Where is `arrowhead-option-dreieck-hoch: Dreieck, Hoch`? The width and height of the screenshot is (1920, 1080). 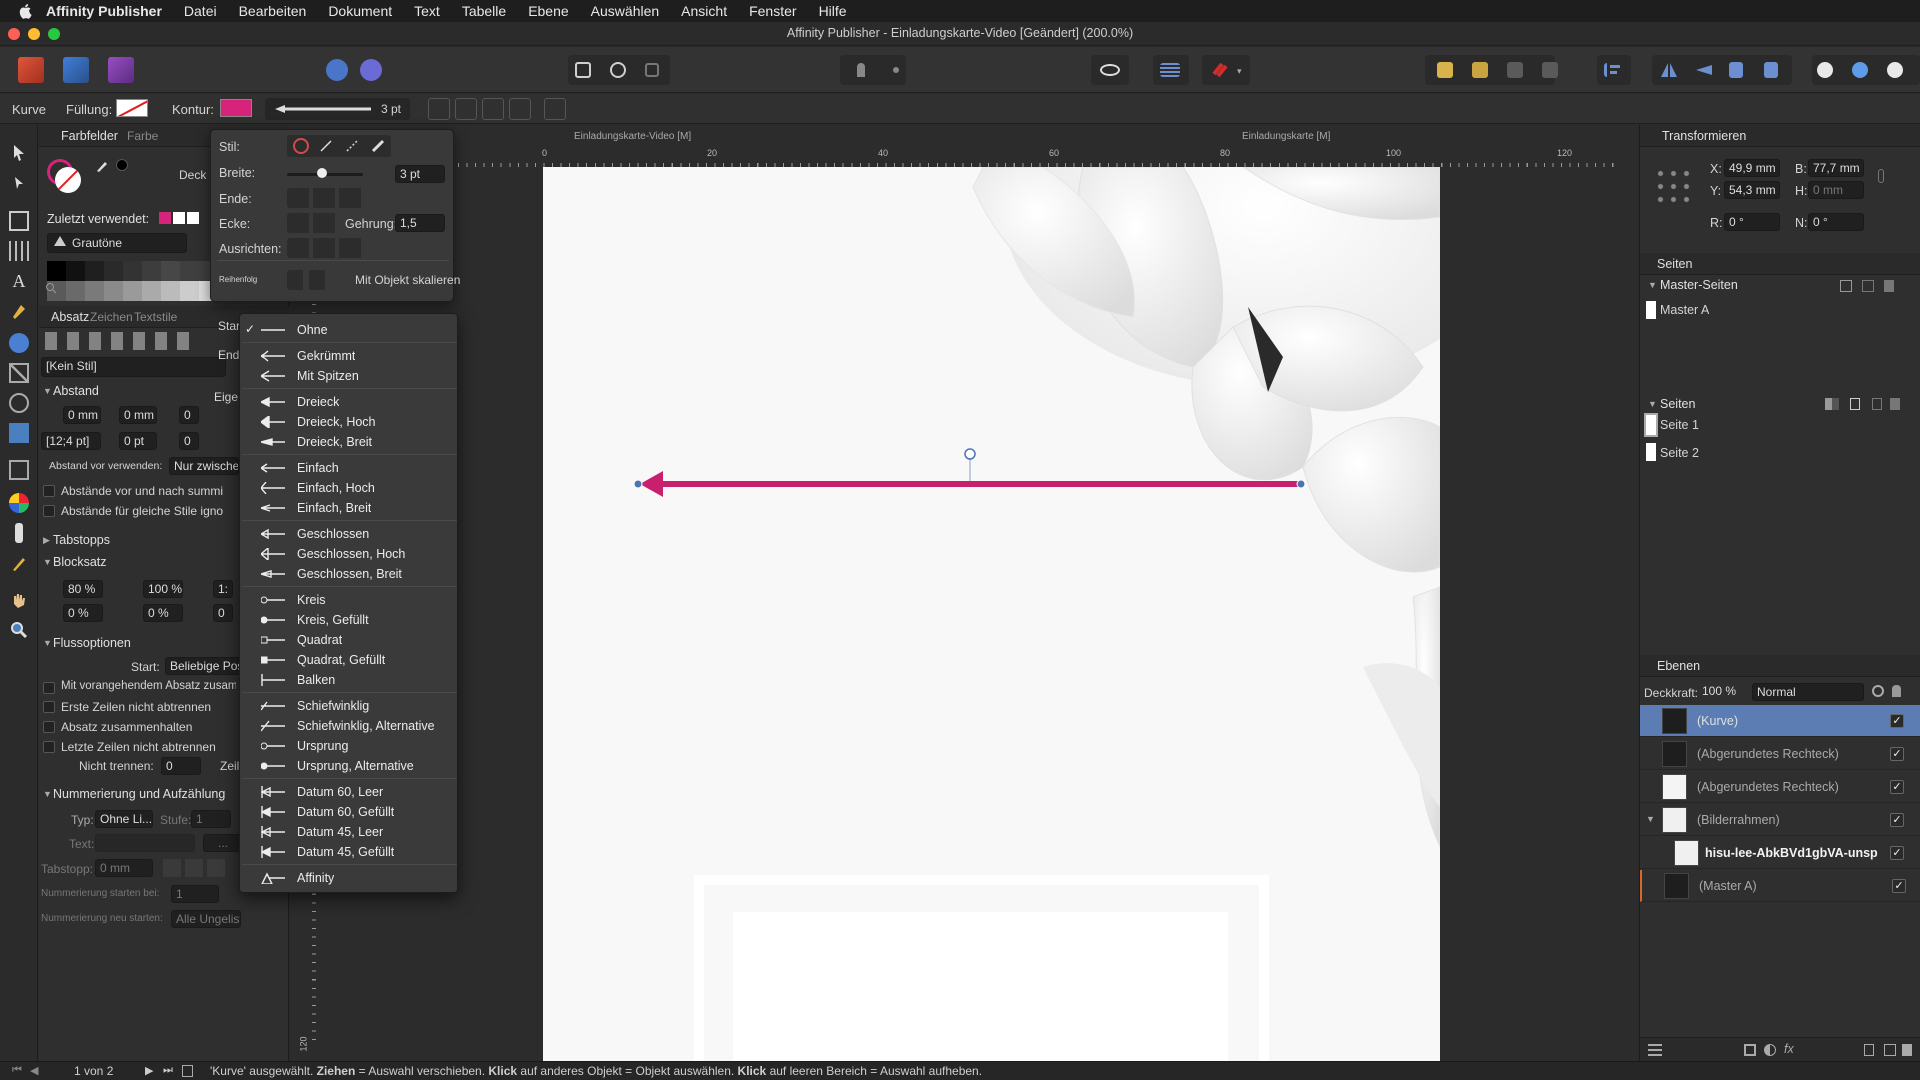
arrowhead-option-dreieck-hoch: Dreieck, Hoch is located at coordinates (349, 422).